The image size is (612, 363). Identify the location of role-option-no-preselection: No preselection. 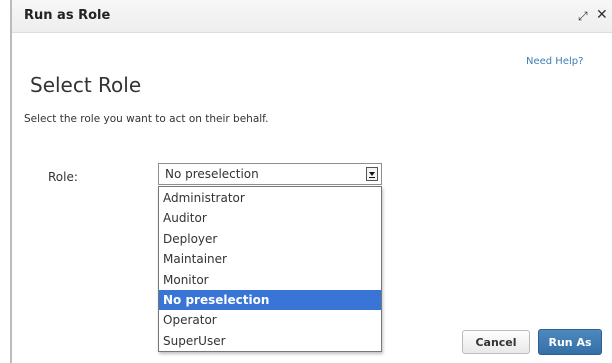
(270, 300).